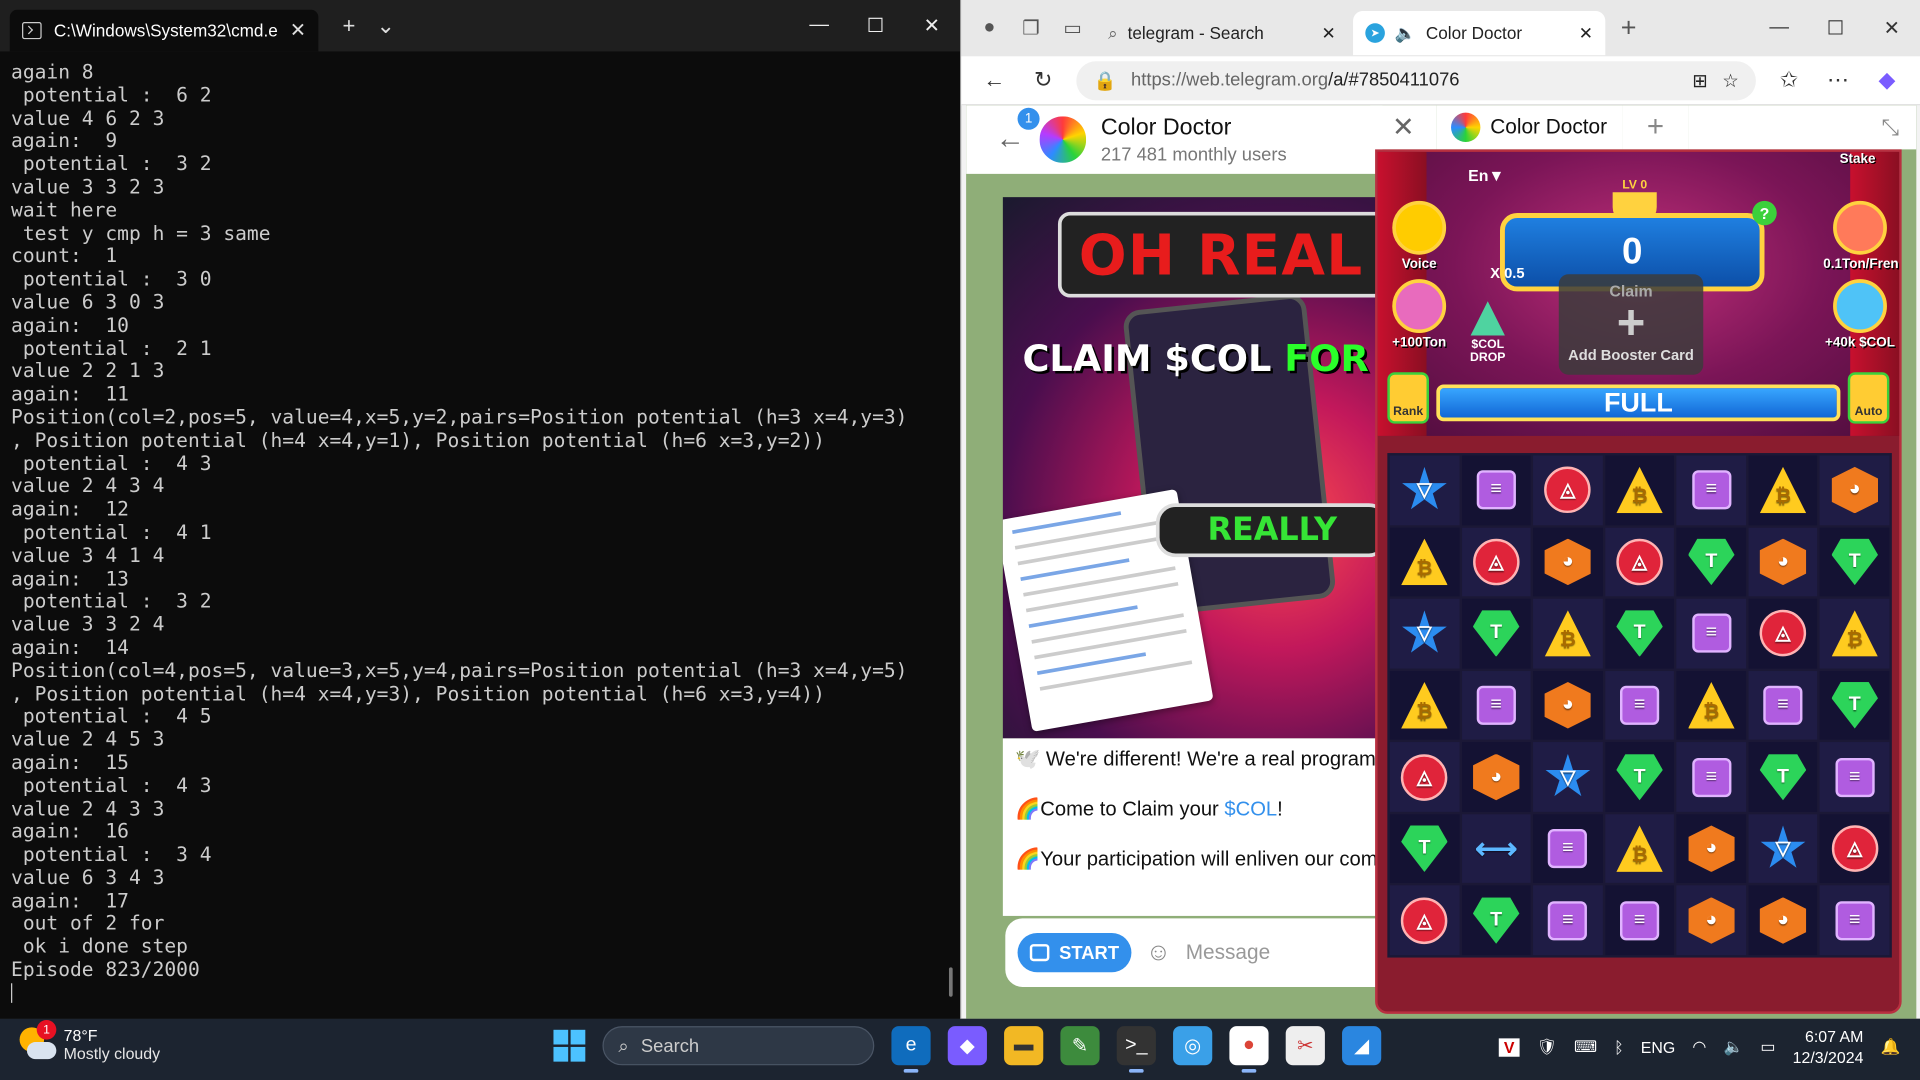 The width and height of the screenshot is (1920, 1080). I want to click on vpn-icon: V, so click(1509, 1047).